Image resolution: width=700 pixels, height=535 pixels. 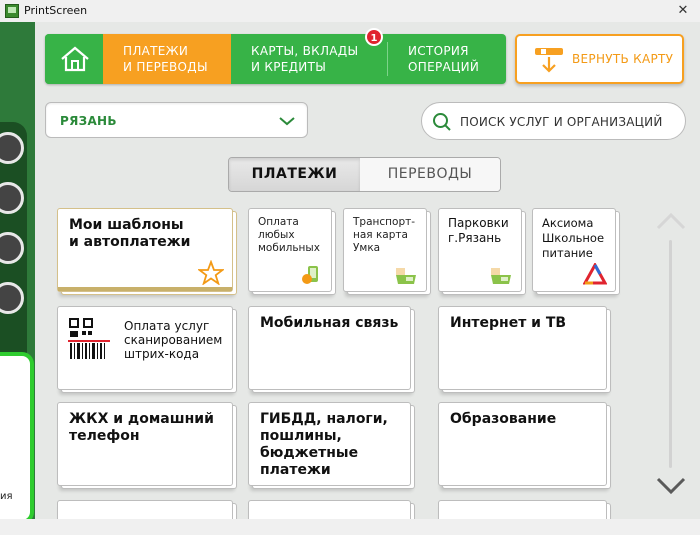 What do you see at coordinates (56, 10) in the screenshot?
I see `window-title: PrintScreen` at bounding box center [56, 10].